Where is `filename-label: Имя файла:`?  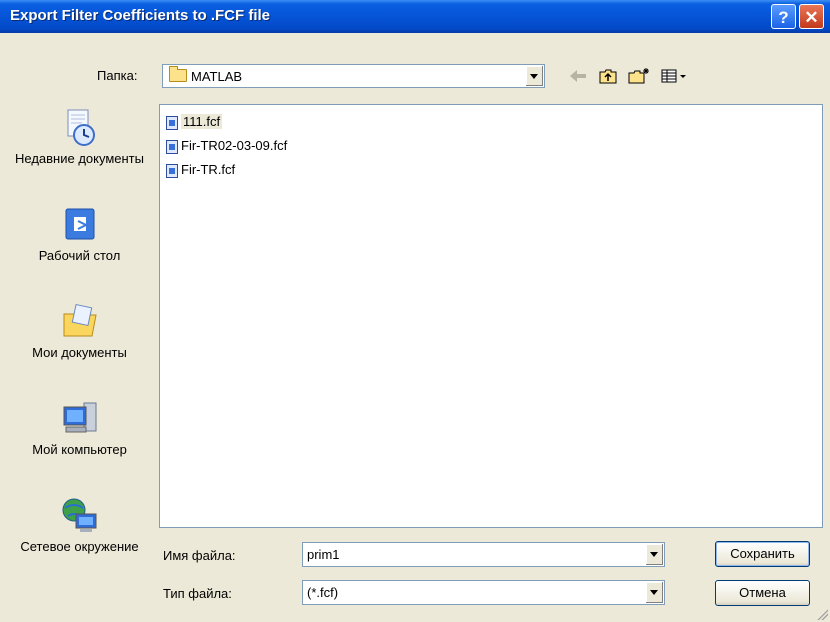 filename-label: Имя файла: is located at coordinates (199, 555).